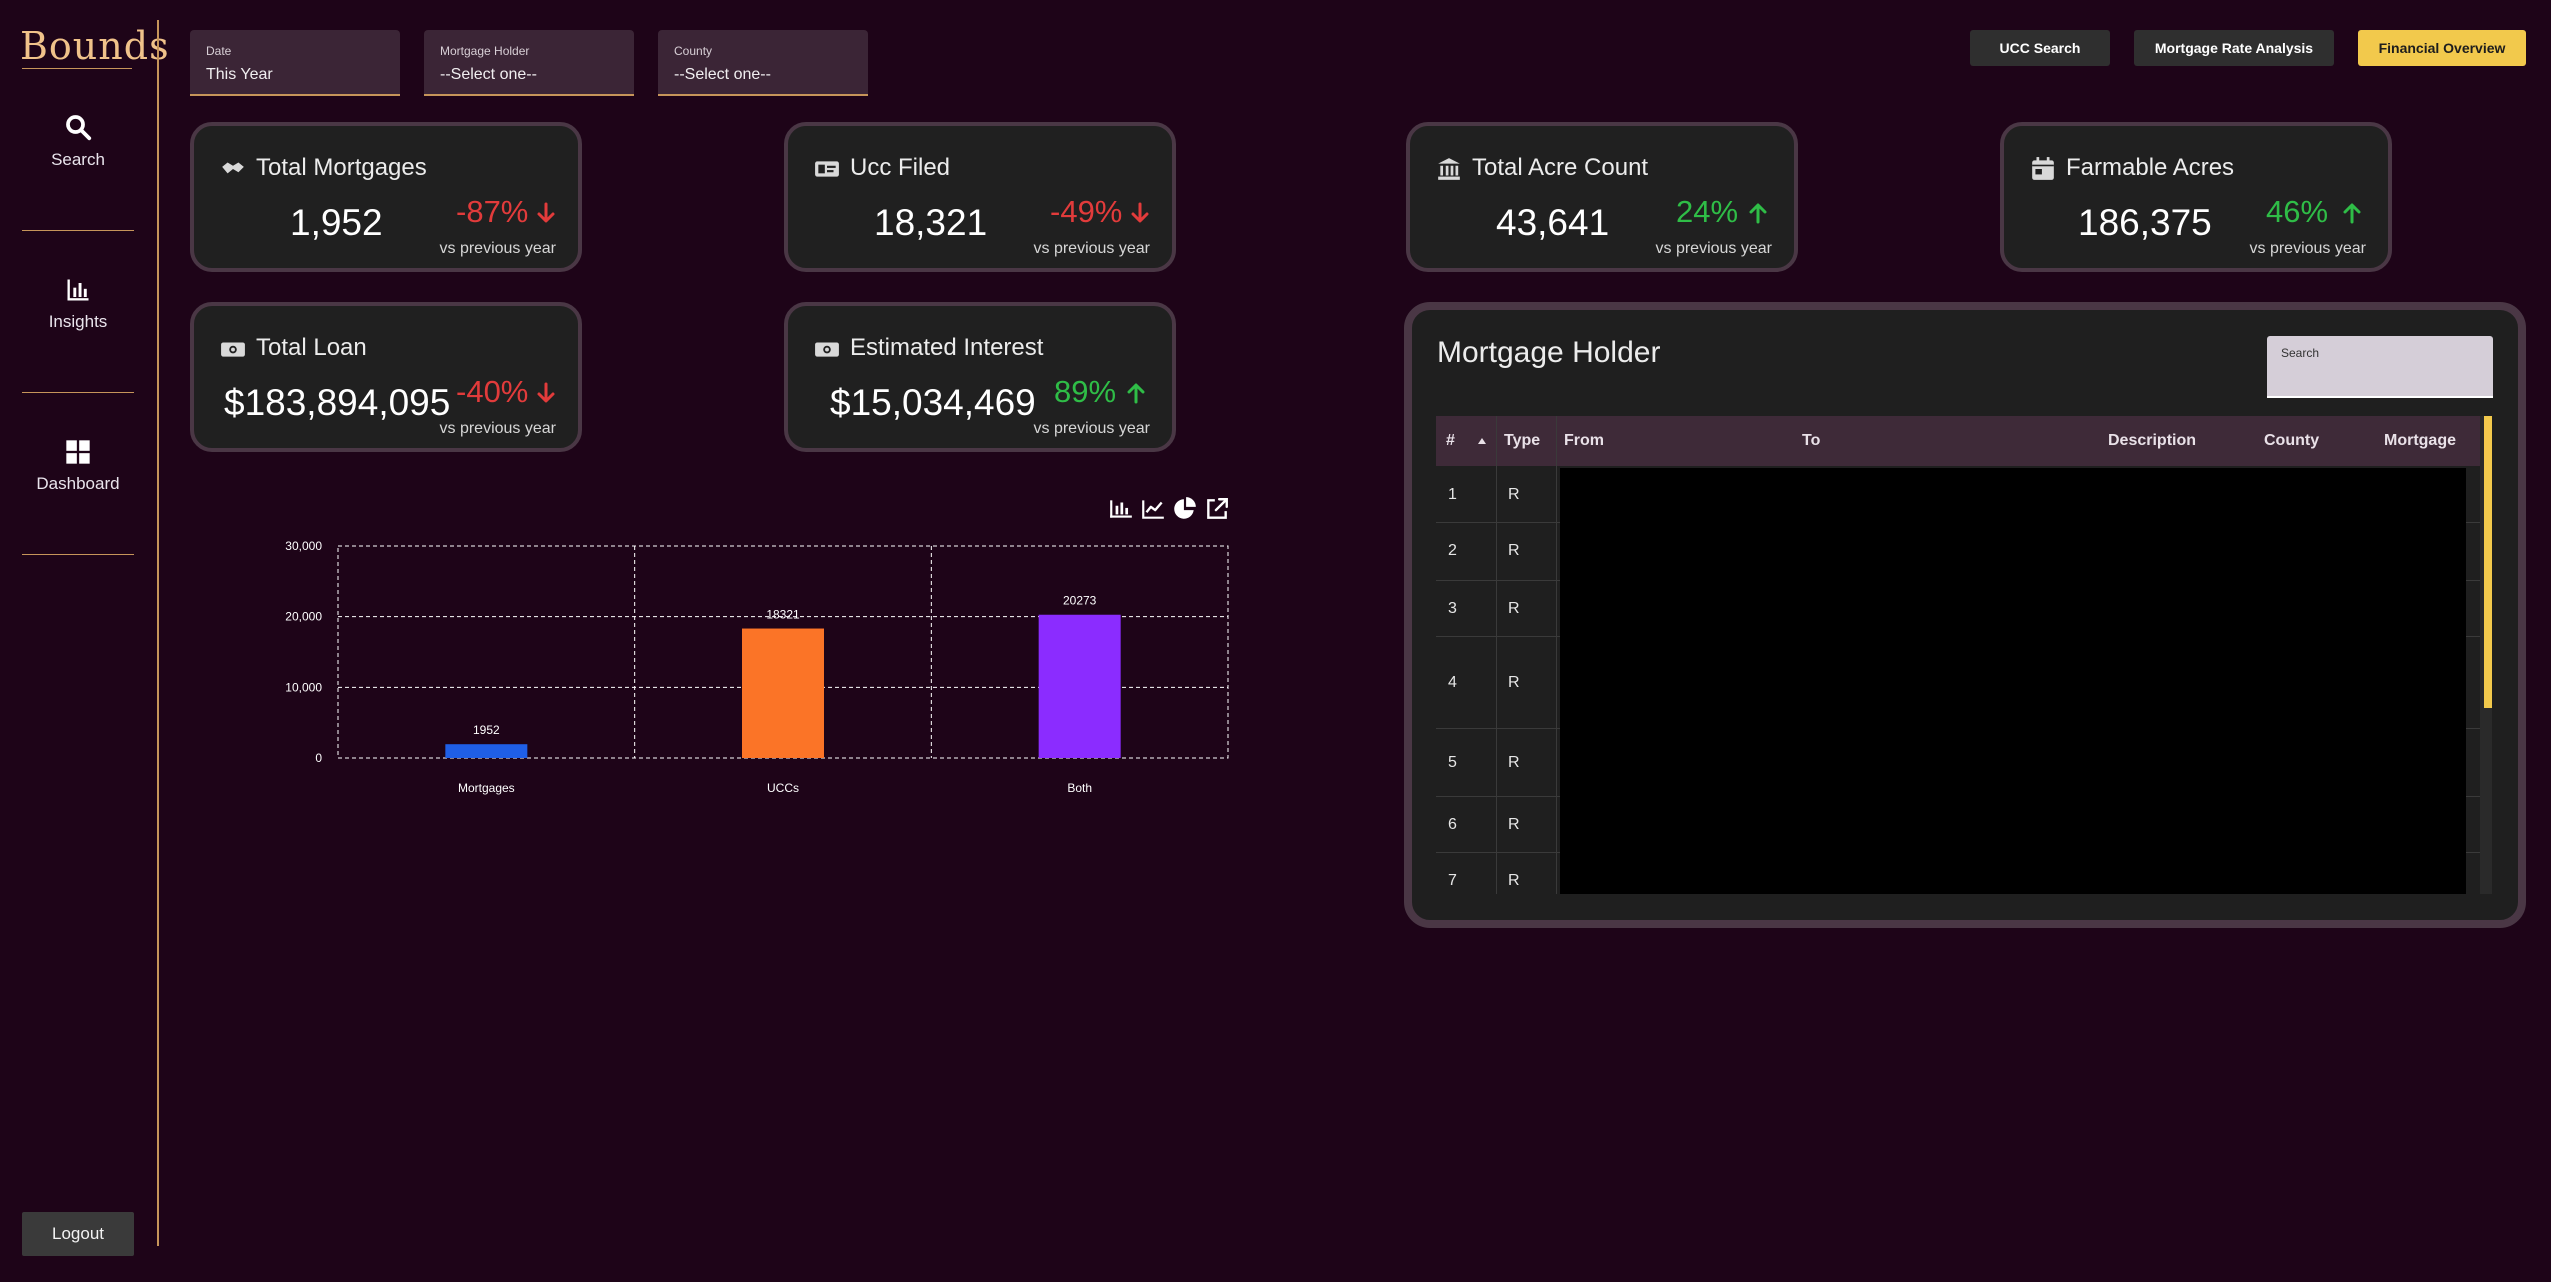 The image size is (2551, 1282). What do you see at coordinates (1811, 441) in the screenshot?
I see `column-header-to: To` at bounding box center [1811, 441].